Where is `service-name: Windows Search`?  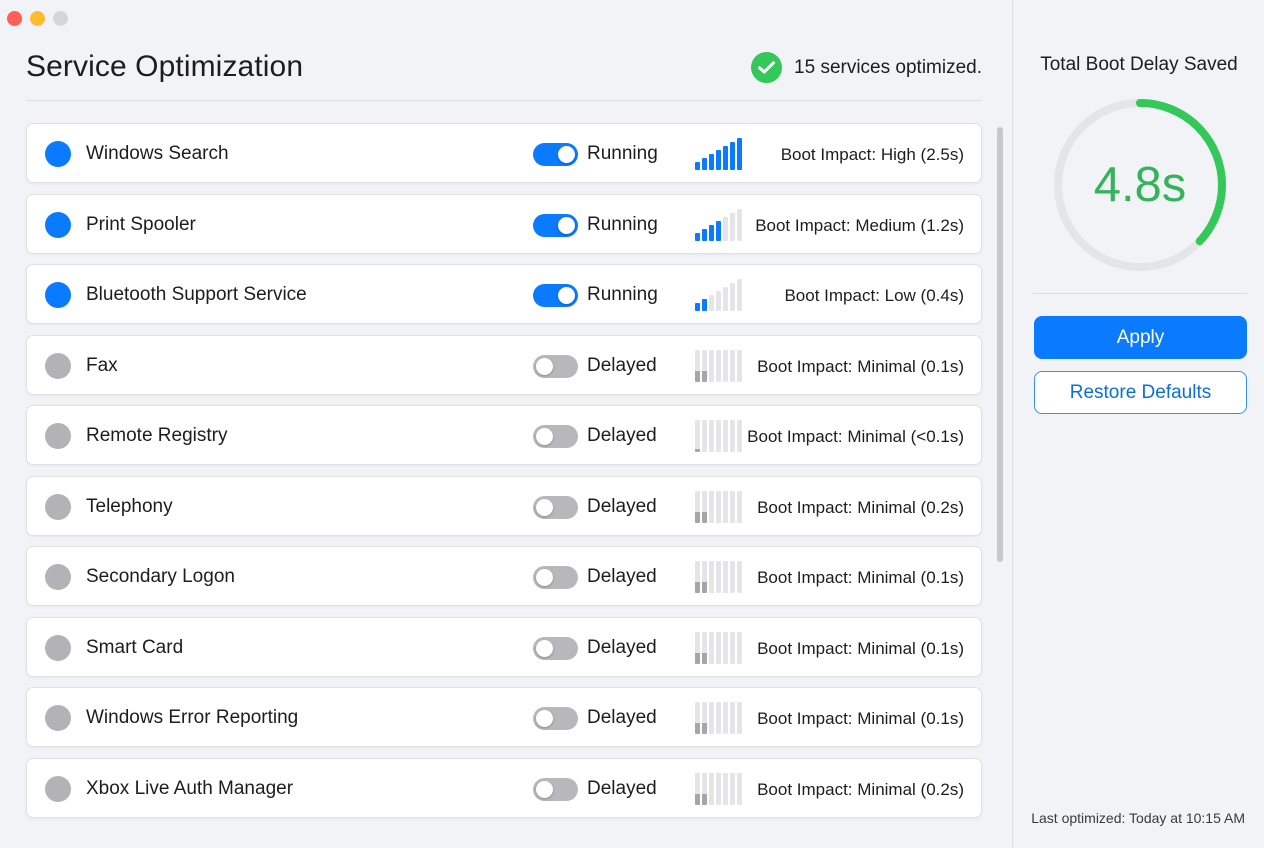
service-name: Windows Search is located at coordinates (157, 153).